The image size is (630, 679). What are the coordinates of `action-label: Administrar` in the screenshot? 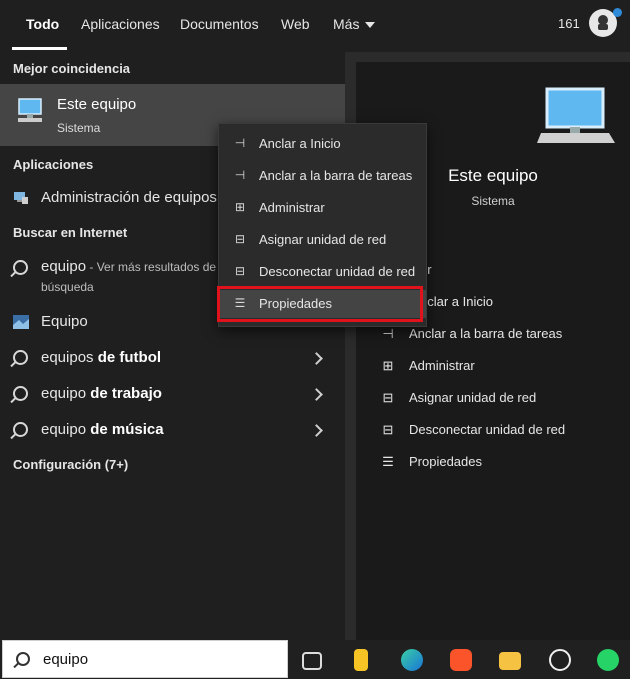 It's located at (442, 365).